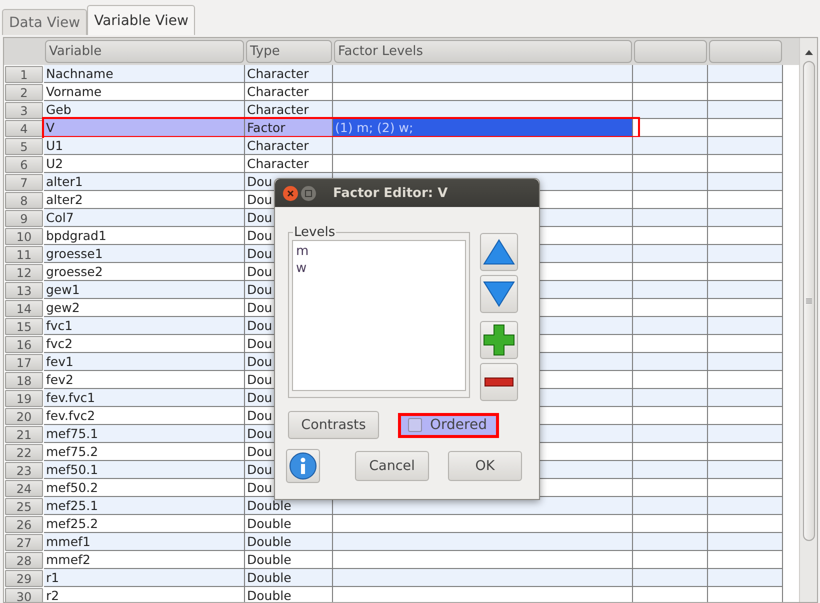 Image resolution: width=820 pixels, height=603 pixels. I want to click on table-cell: groesse1, so click(144, 254).